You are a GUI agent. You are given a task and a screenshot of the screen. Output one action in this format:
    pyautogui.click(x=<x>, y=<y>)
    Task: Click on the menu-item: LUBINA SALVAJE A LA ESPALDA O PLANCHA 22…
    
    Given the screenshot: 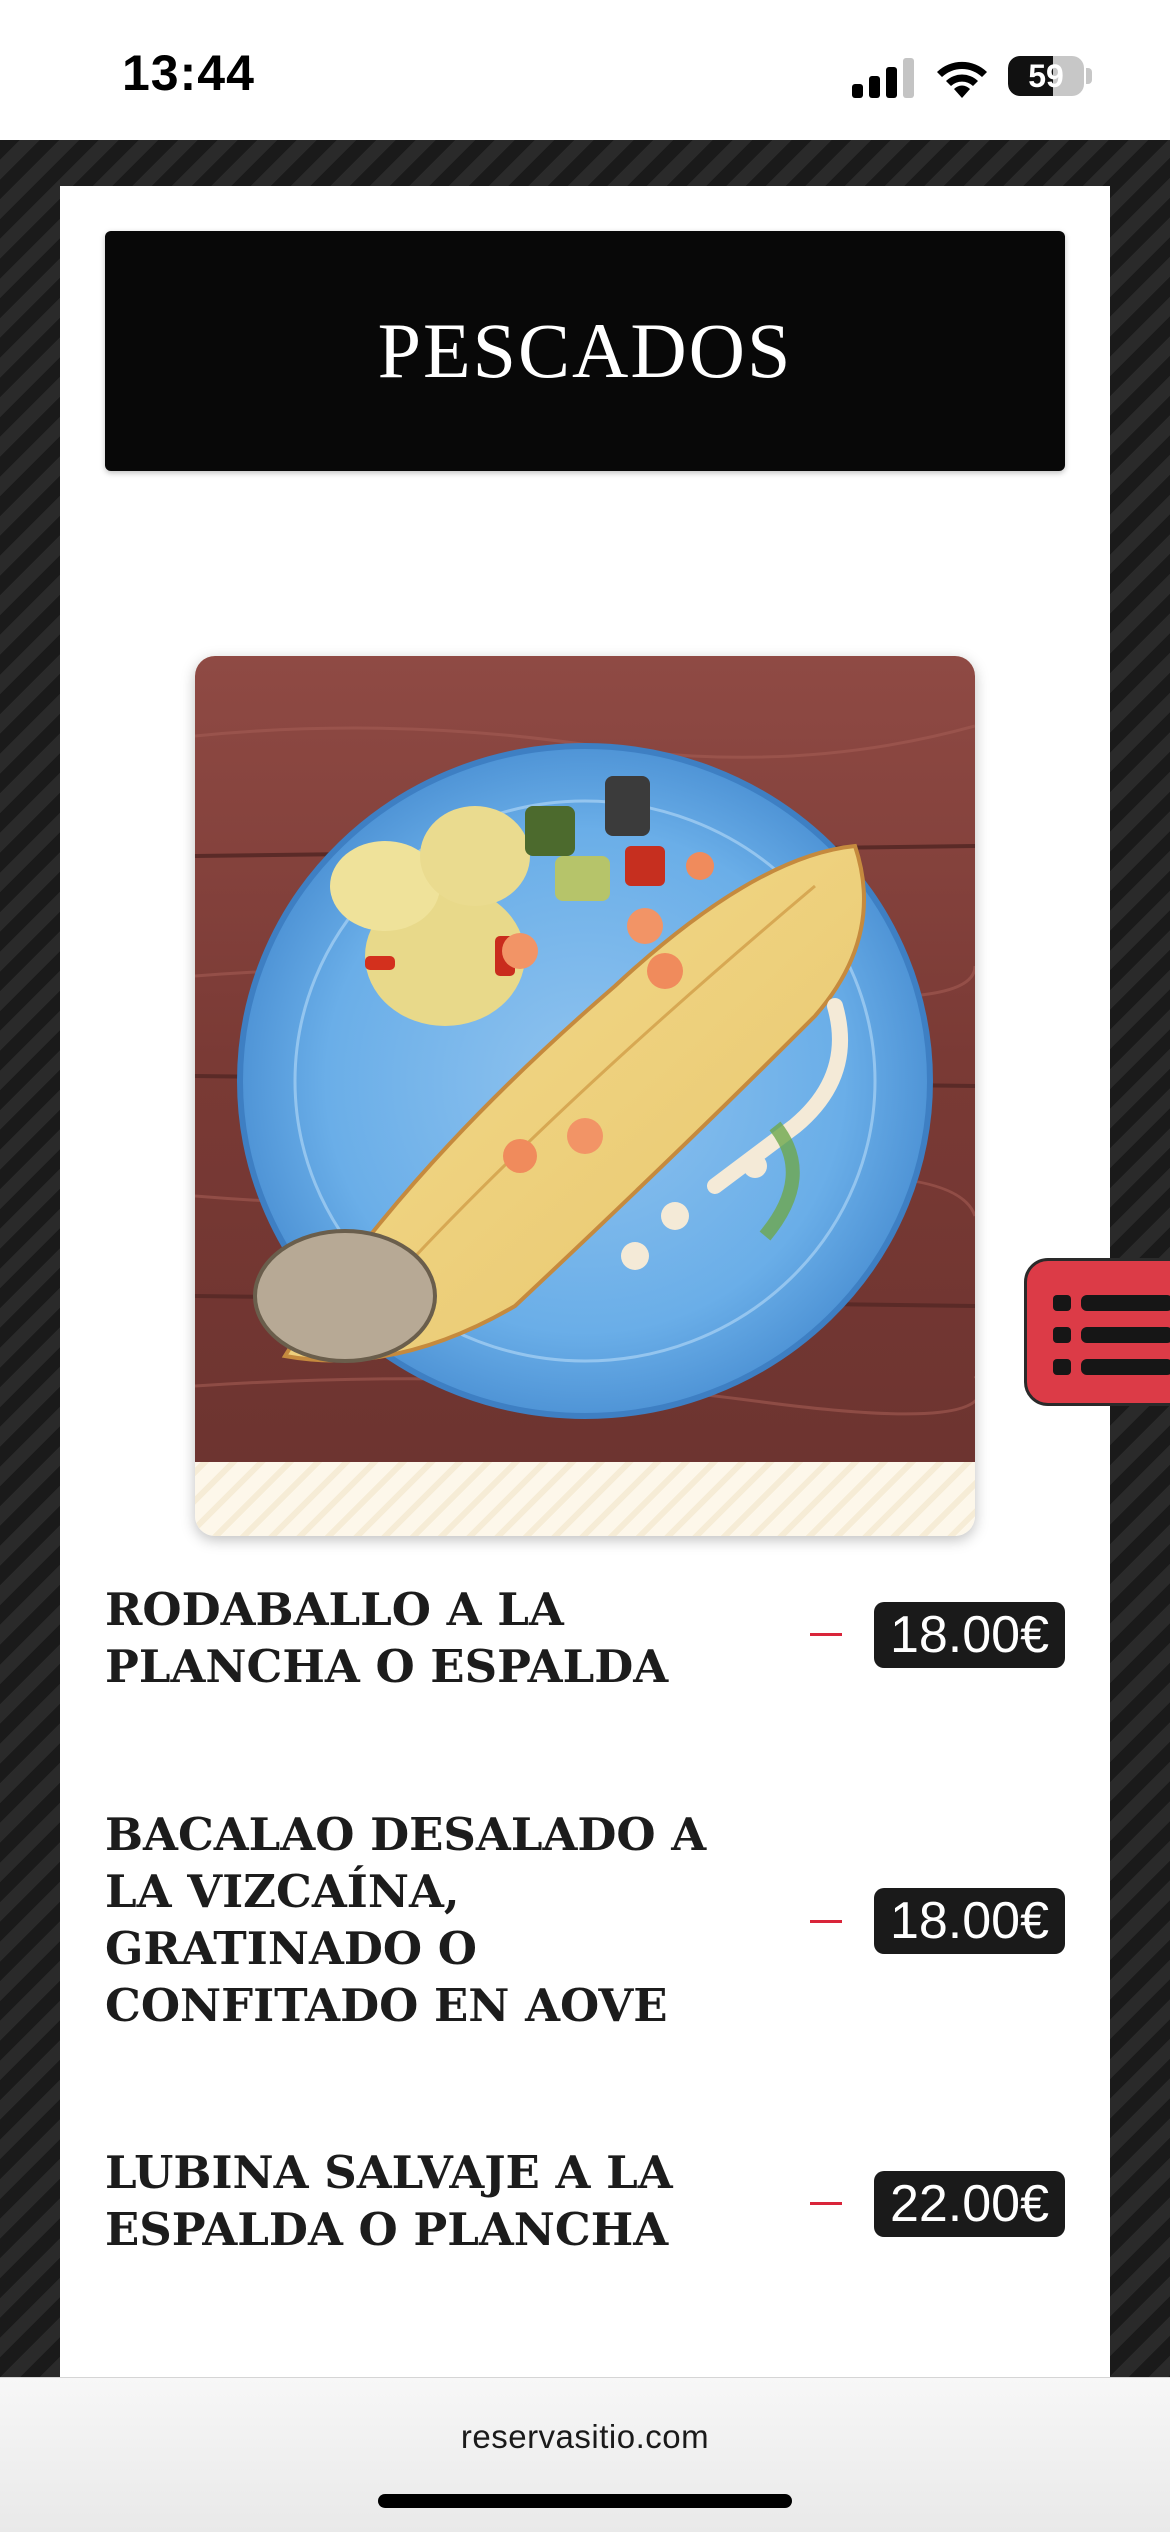 What is the action you would take?
    pyautogui.click(x=585, y=2204)
    